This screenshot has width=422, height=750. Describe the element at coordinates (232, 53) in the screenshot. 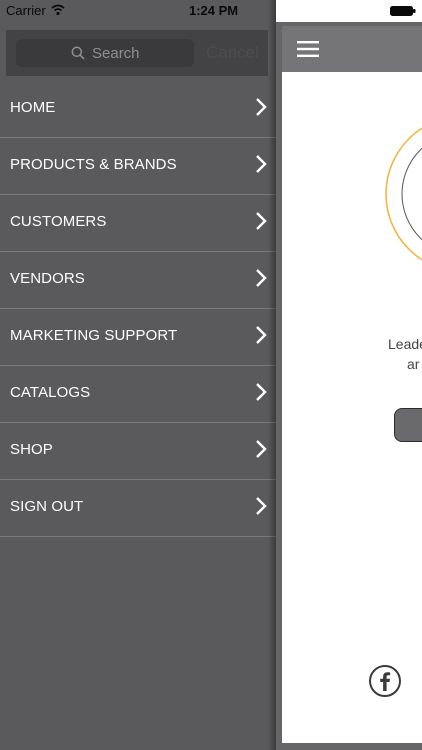

I see `cancel-button: Cancel` at that location.